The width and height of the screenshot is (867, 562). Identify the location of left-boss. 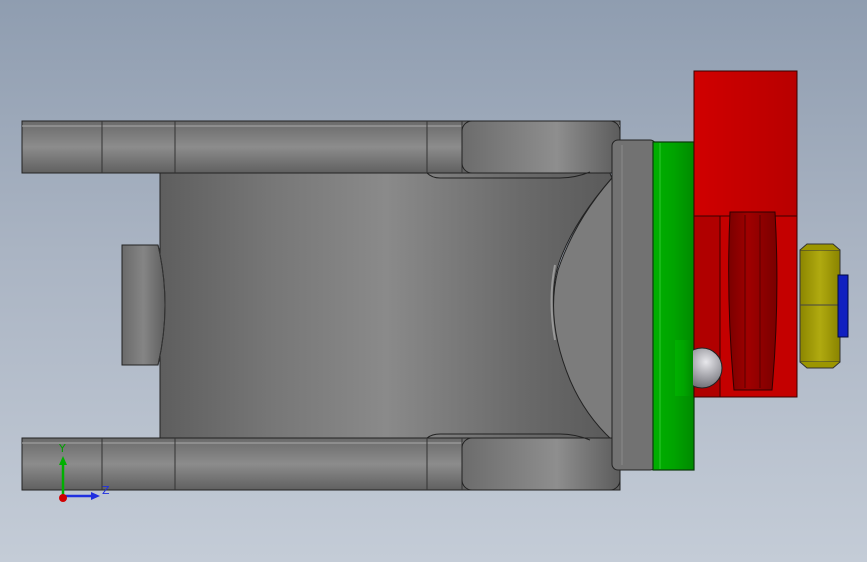
(143, 305).